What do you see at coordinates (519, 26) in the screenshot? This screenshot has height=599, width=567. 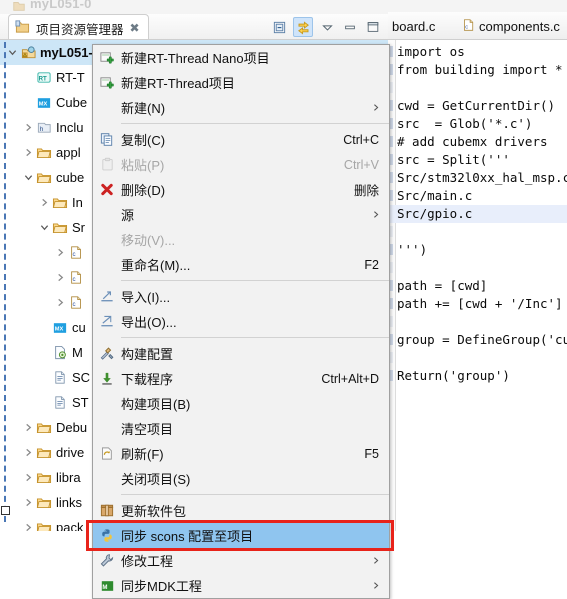 I see `editor-tab-label: components.c` at bounding box center [519, 26].